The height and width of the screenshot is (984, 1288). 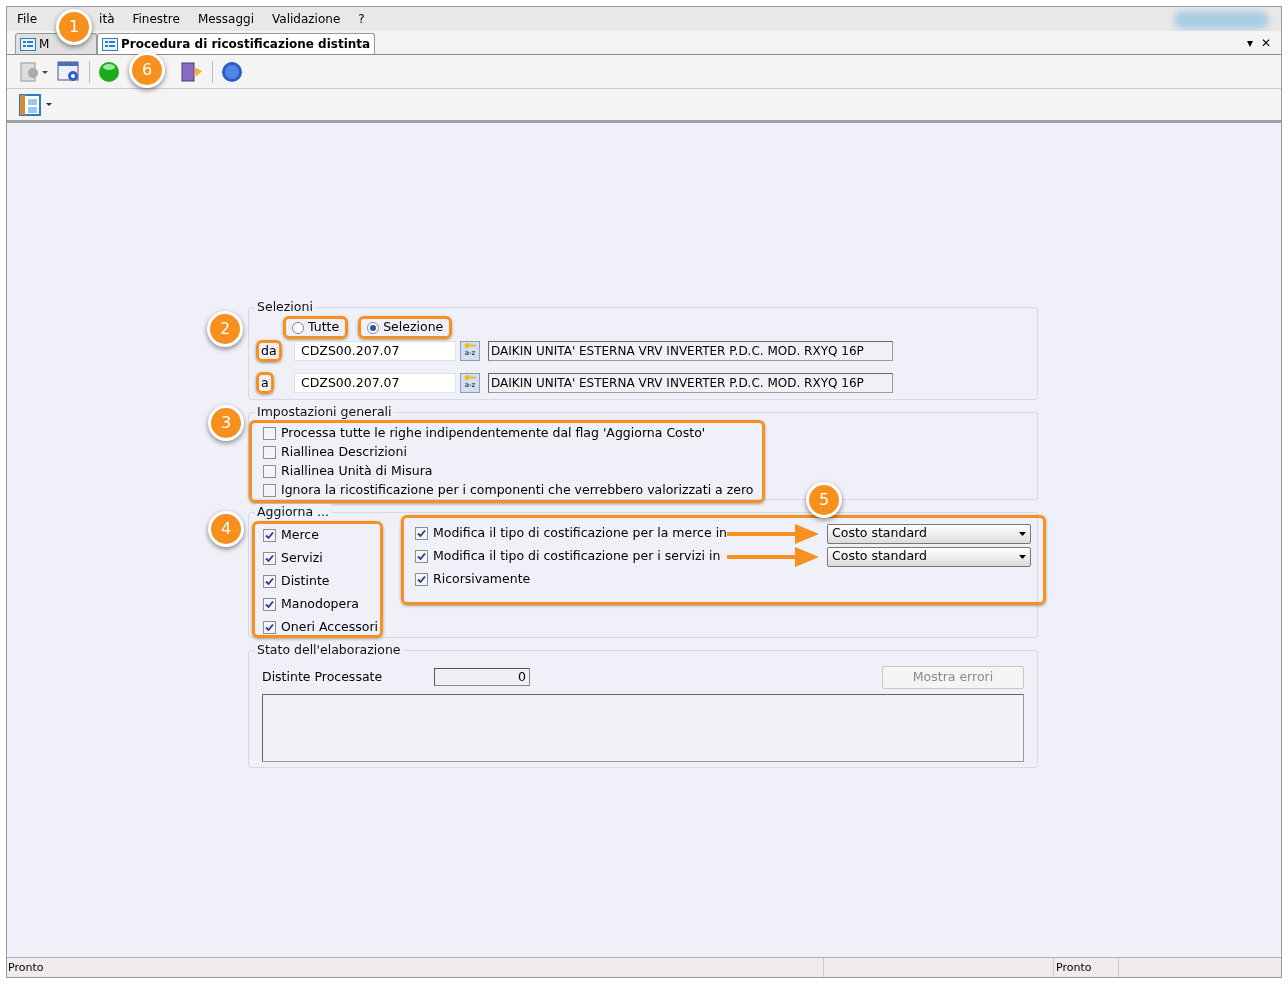 What do you see at coordinates (109, 71) in the screenshot?
I see `status-light-icon` at bounding box center [109, 71].